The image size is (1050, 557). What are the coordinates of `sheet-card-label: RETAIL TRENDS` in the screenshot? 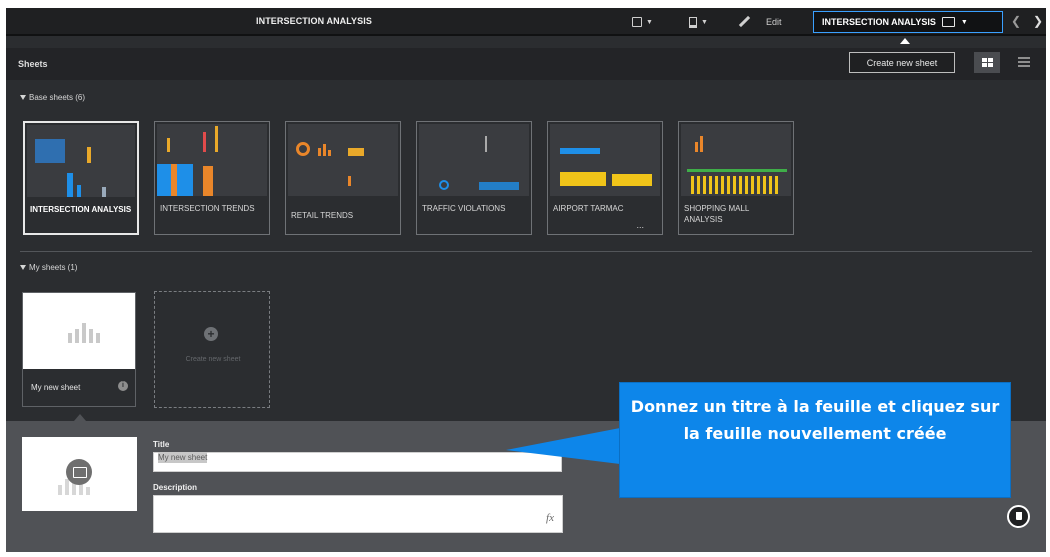 It's located at (322, 215).